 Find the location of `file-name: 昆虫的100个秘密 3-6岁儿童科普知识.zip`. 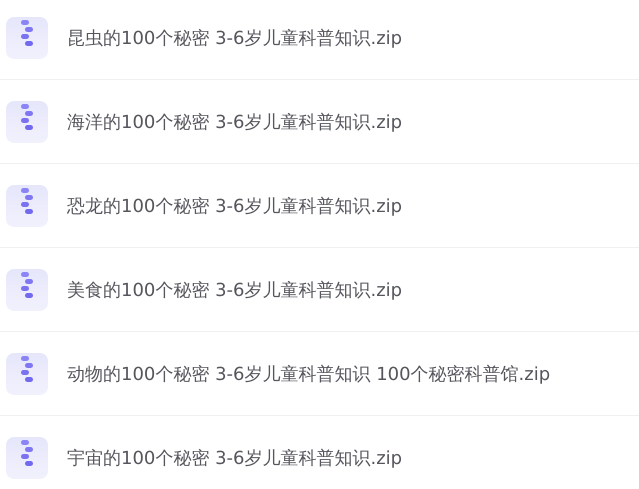

file-name: 昆虫的100个秘密 3-6岁儿童科普知识.zip is located at coordinates (234, 38).